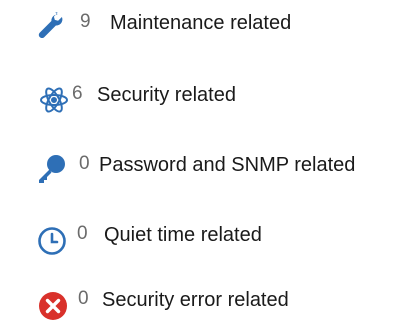 This screenshot has height=323, width=405. Describe the element at coordinates (83, 298) in the screenshot. I see `security-error-count: 0` at that location.